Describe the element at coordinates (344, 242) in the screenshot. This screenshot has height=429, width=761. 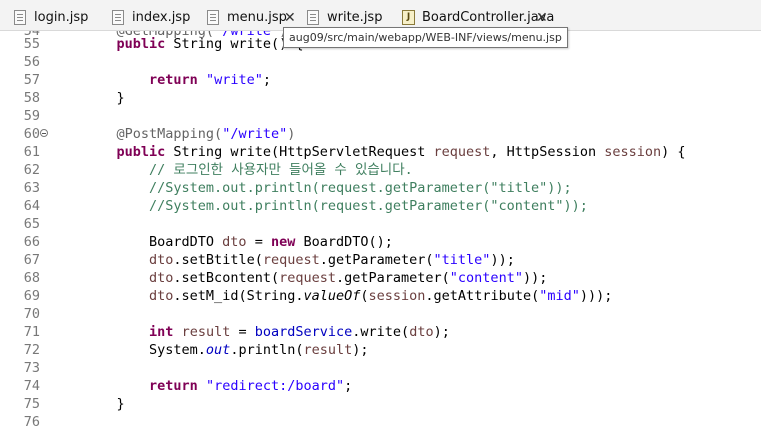
I see `code-token: BoardDTO();` at that location.